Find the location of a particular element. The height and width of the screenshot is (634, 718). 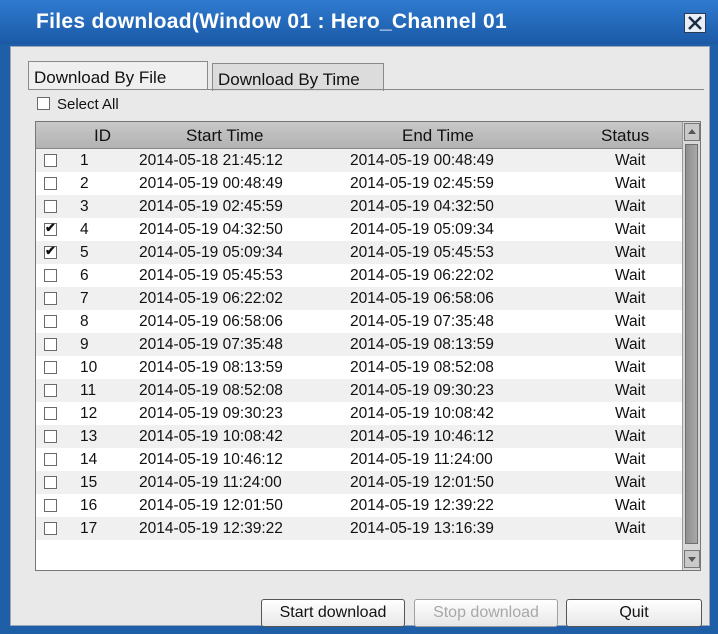

vertical-scrollbar is located at coordinates (691, 346).